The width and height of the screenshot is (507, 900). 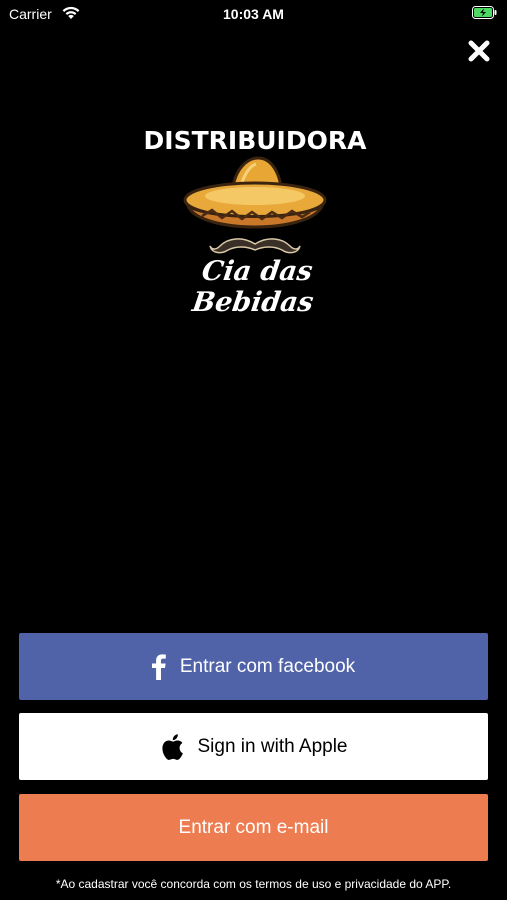 What do you see at coordinates (172, 747) in the screenshot?
I see `apple-icon` at bounding box center [172, 747].